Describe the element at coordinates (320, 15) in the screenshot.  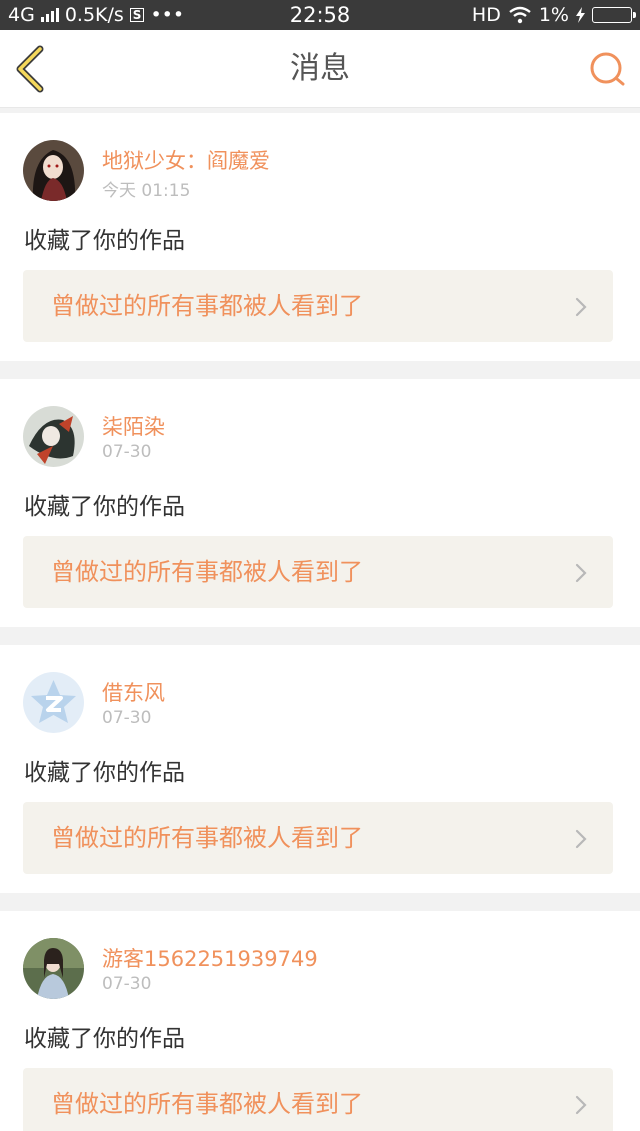
I see `status-bar: 4G 0.5K/s S ••• 22:58 HD 1%` at that location.